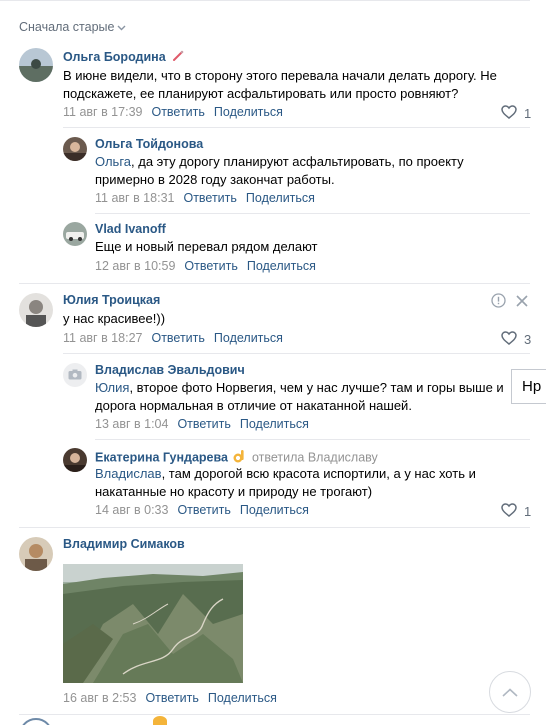 The width and height of the screenshot is (546, 725). What do you see at coordinates (265, 0) in the screenshot?
I see `top-divider` at bounding box center [265, 0].